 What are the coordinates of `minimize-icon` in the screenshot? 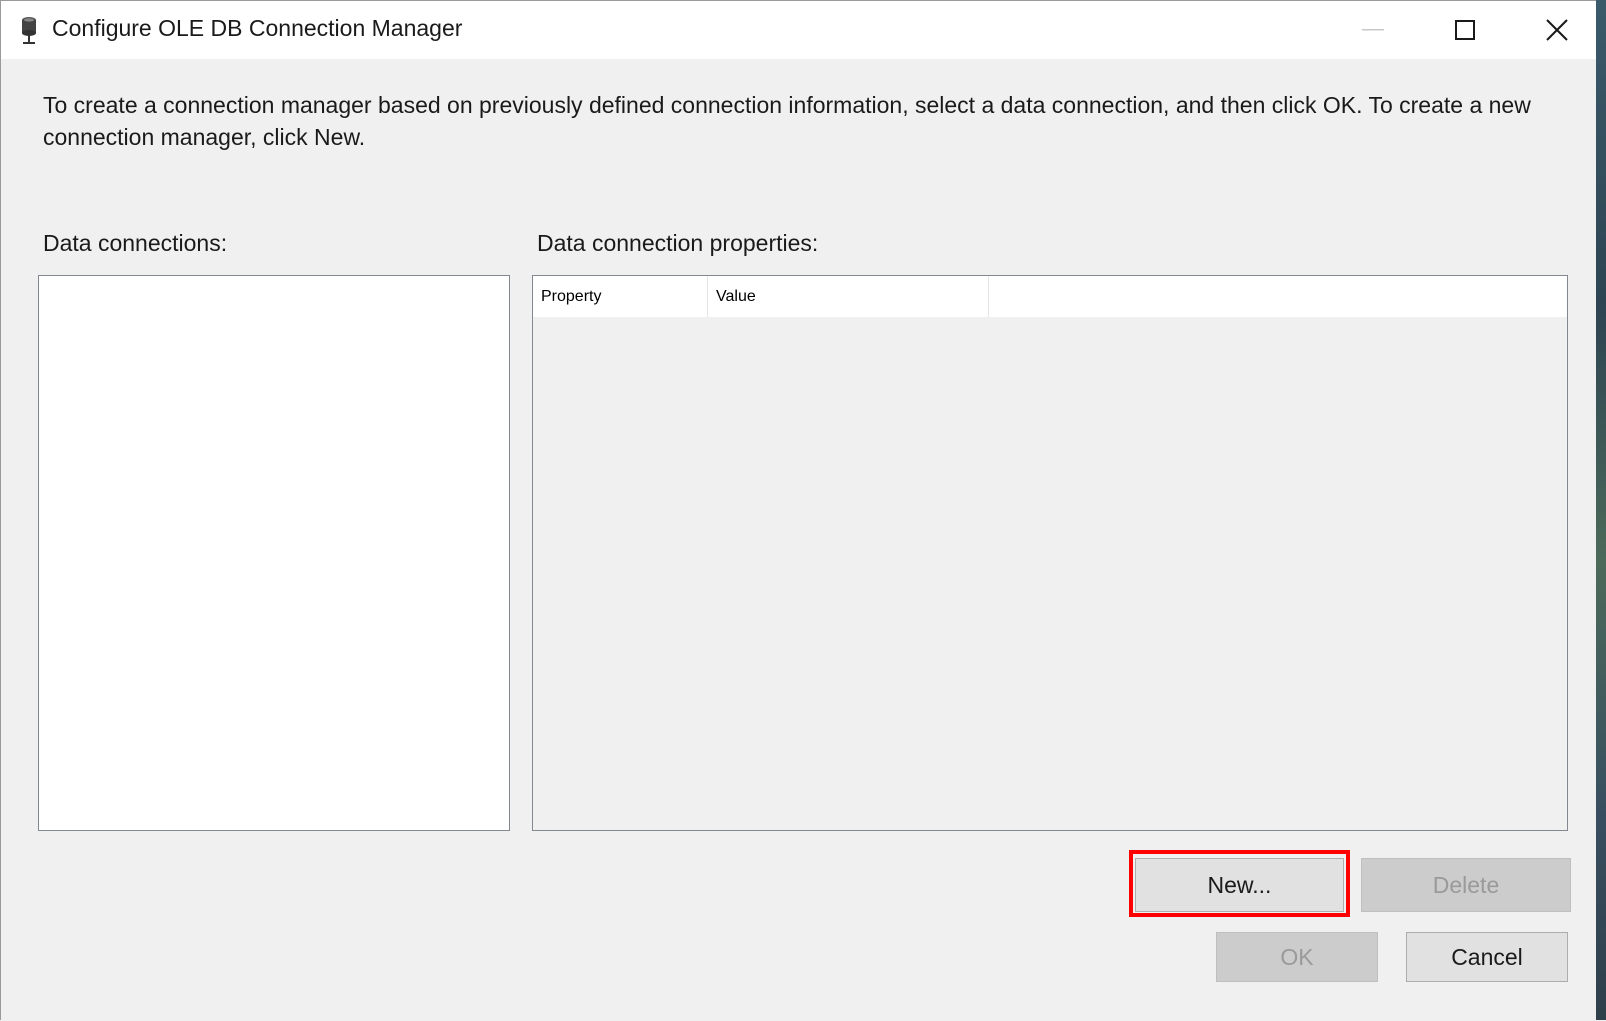 It's located at (1373, 30).